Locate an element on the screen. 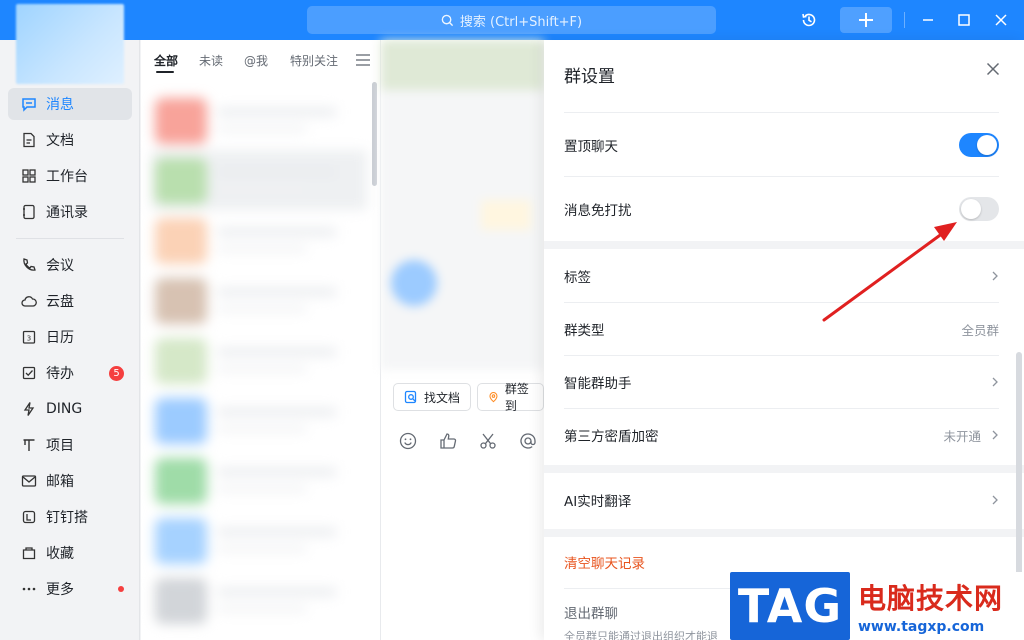 This screenshot has height=640, width=1024. sidebar-item-docs: 文档 is located at coordinates (70, 140).